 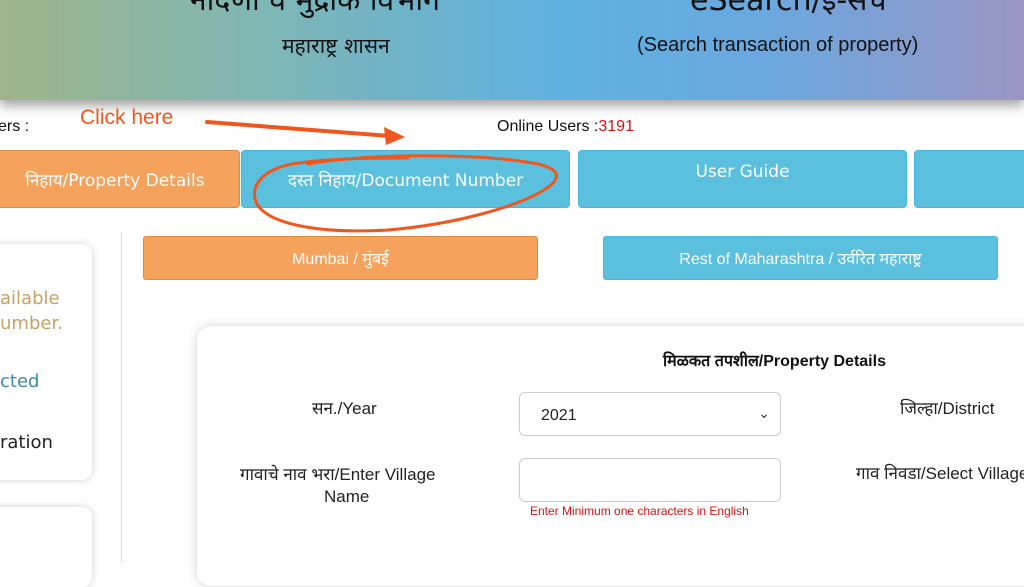 What do you see at coordinates (650, 414) in the screenshot?
I see `year-select: 2021 ⌄` at bounding box center [650, 414].